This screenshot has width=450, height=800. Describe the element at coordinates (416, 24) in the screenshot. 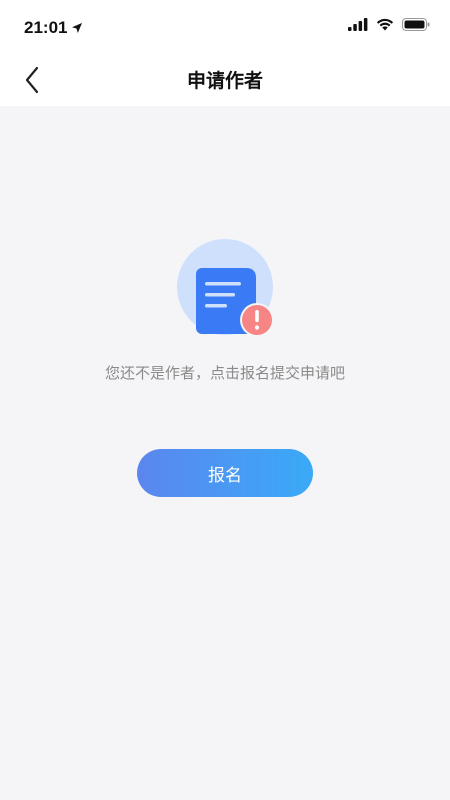

I see `battery-icon` at that location.